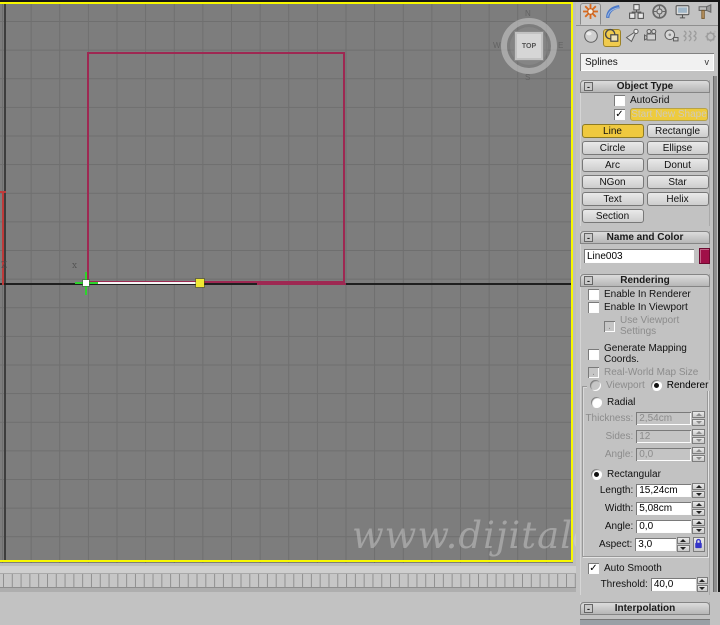  What do you see at coordinates (612, 148) in the screenshot?
I see `button-circle: Circle` at bounding box center [612, 148].